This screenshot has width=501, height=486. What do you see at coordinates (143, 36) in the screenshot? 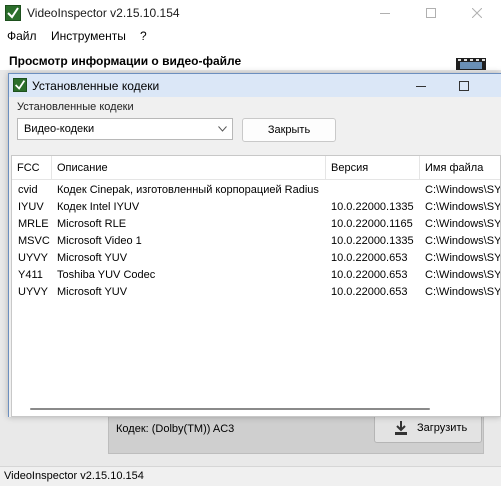
I see `menu-help: ?` at bounding box center [143, 36].